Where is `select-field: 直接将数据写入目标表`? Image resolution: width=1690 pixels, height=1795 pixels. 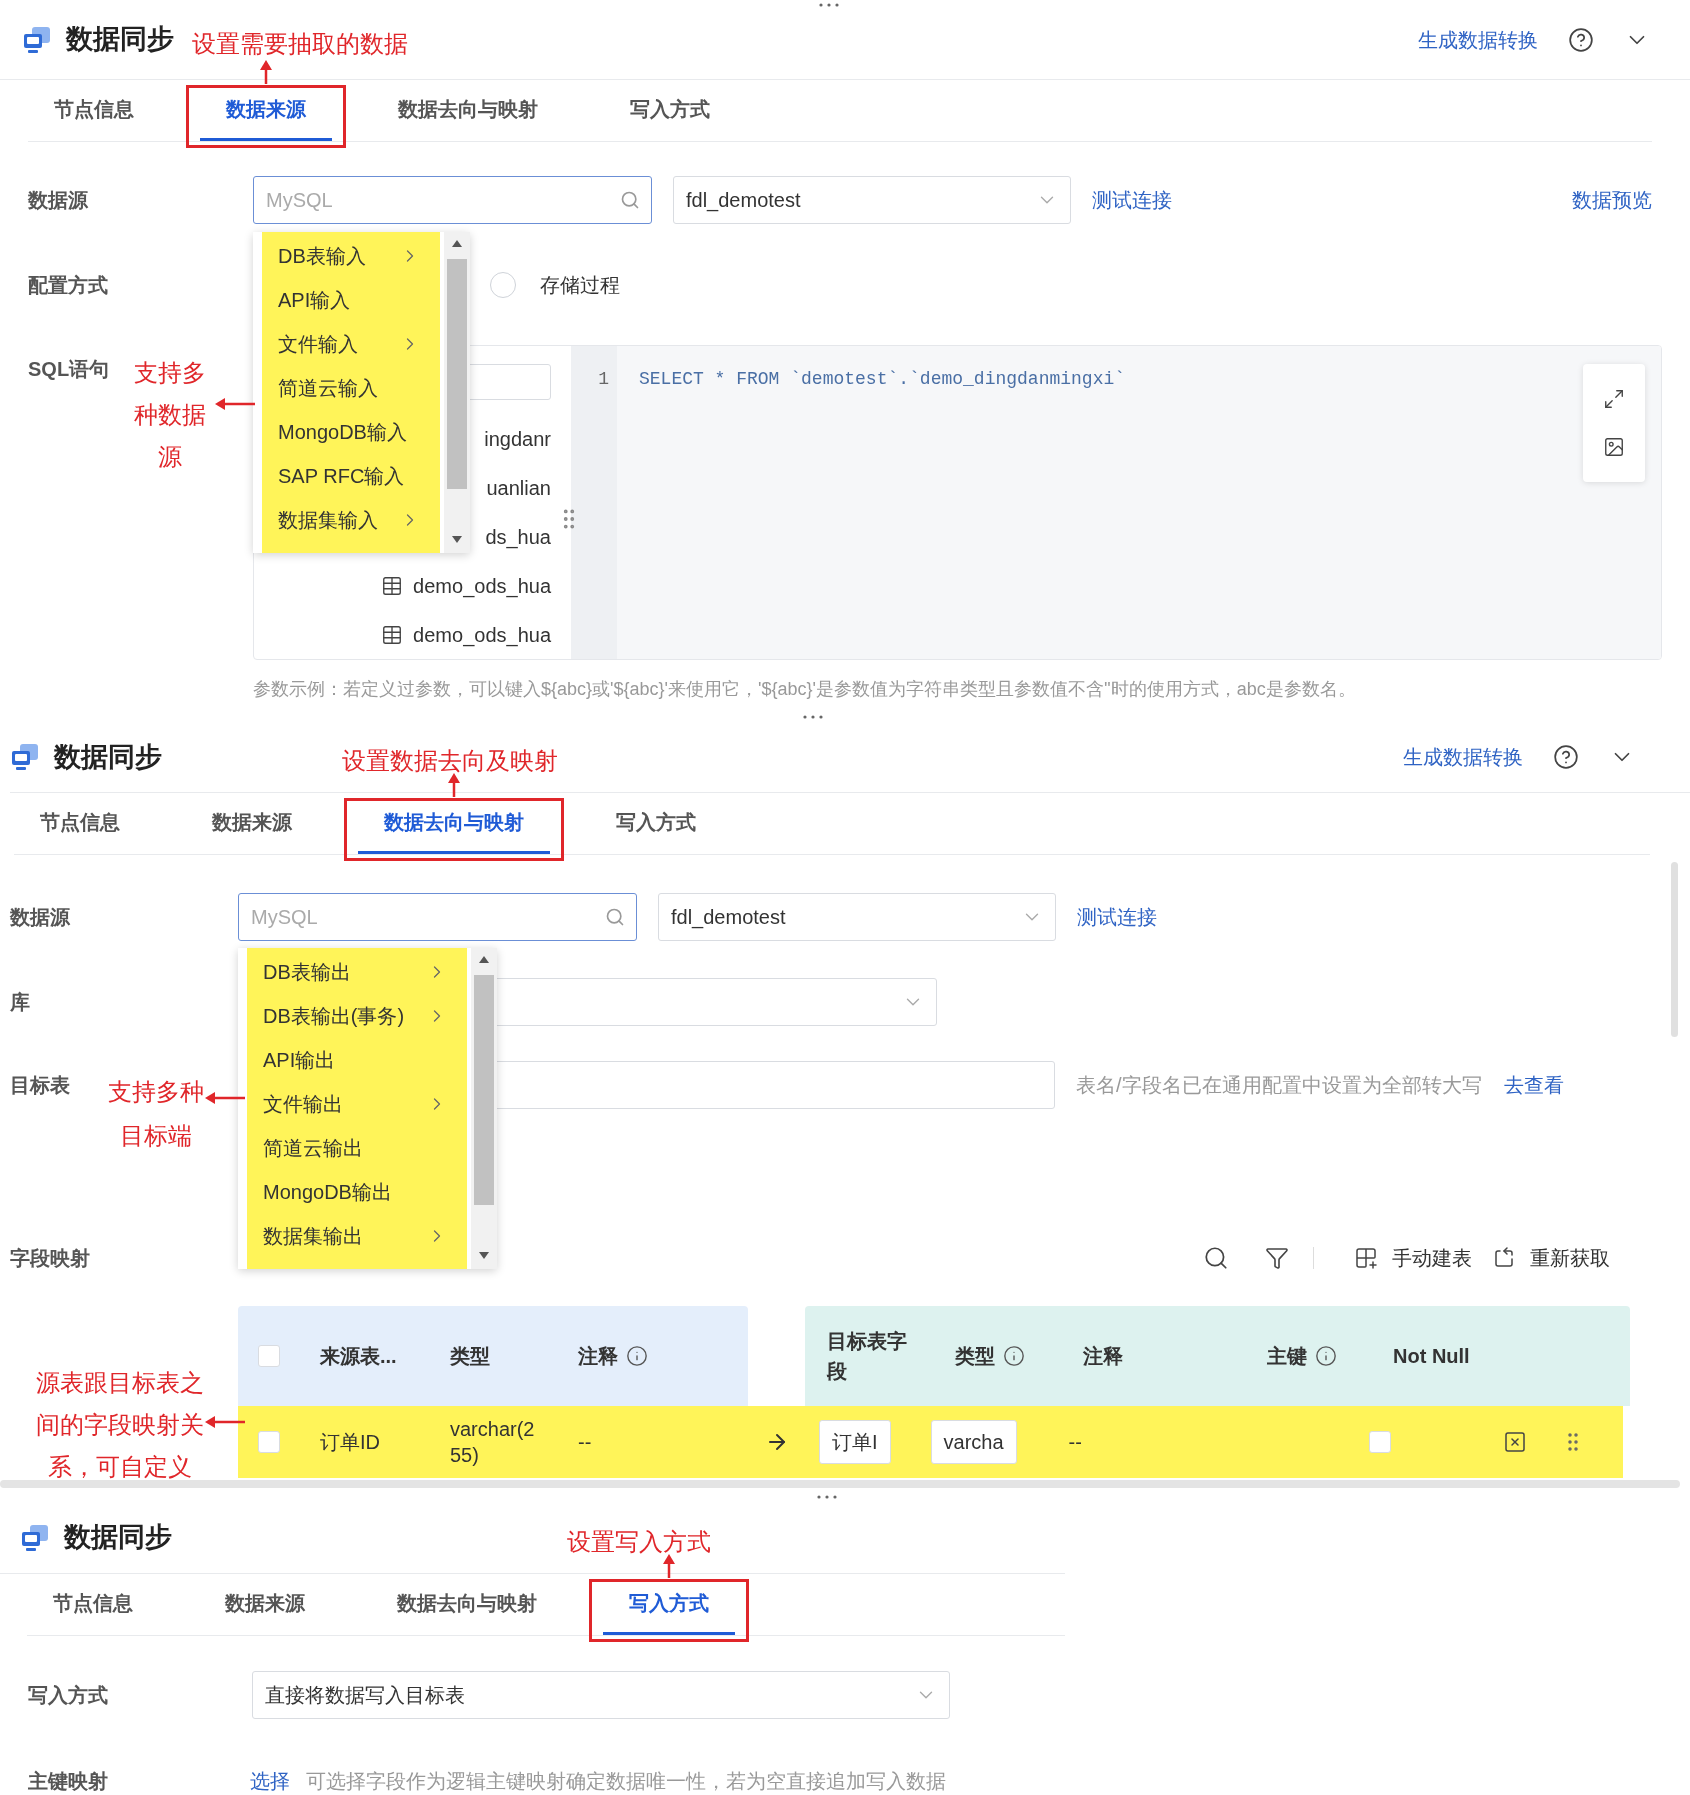
select-field: 直接将数据写入目标表 is located at coordinates (601, 1695).